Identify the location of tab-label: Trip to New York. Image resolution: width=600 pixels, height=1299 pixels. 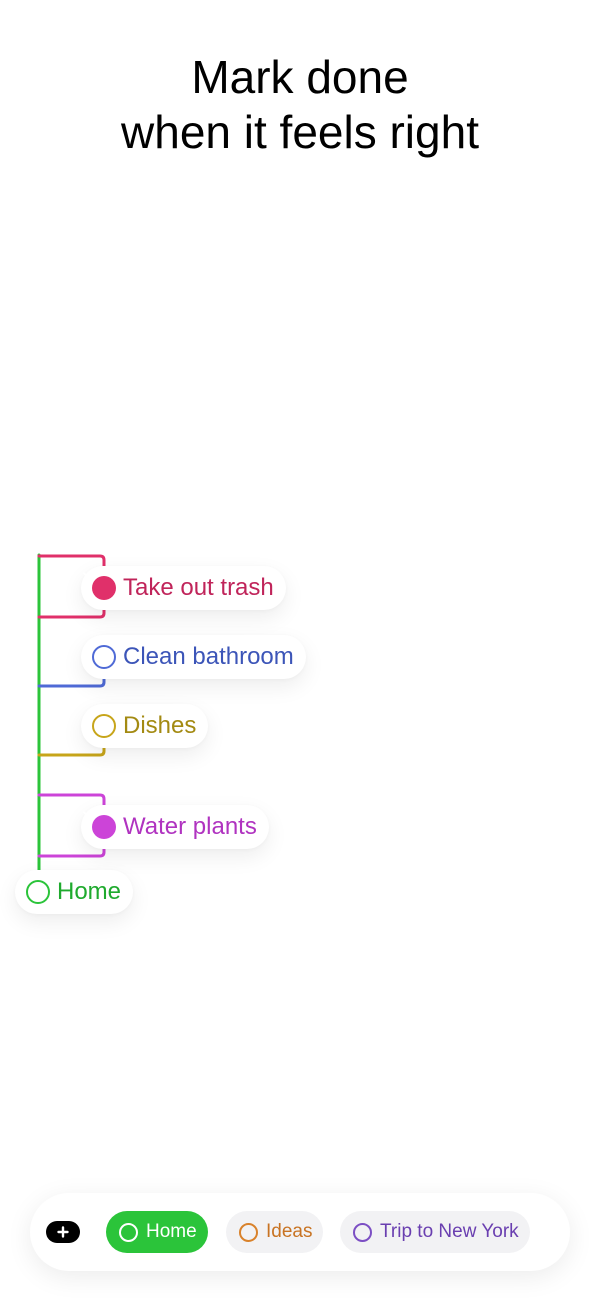
(449, 1231).